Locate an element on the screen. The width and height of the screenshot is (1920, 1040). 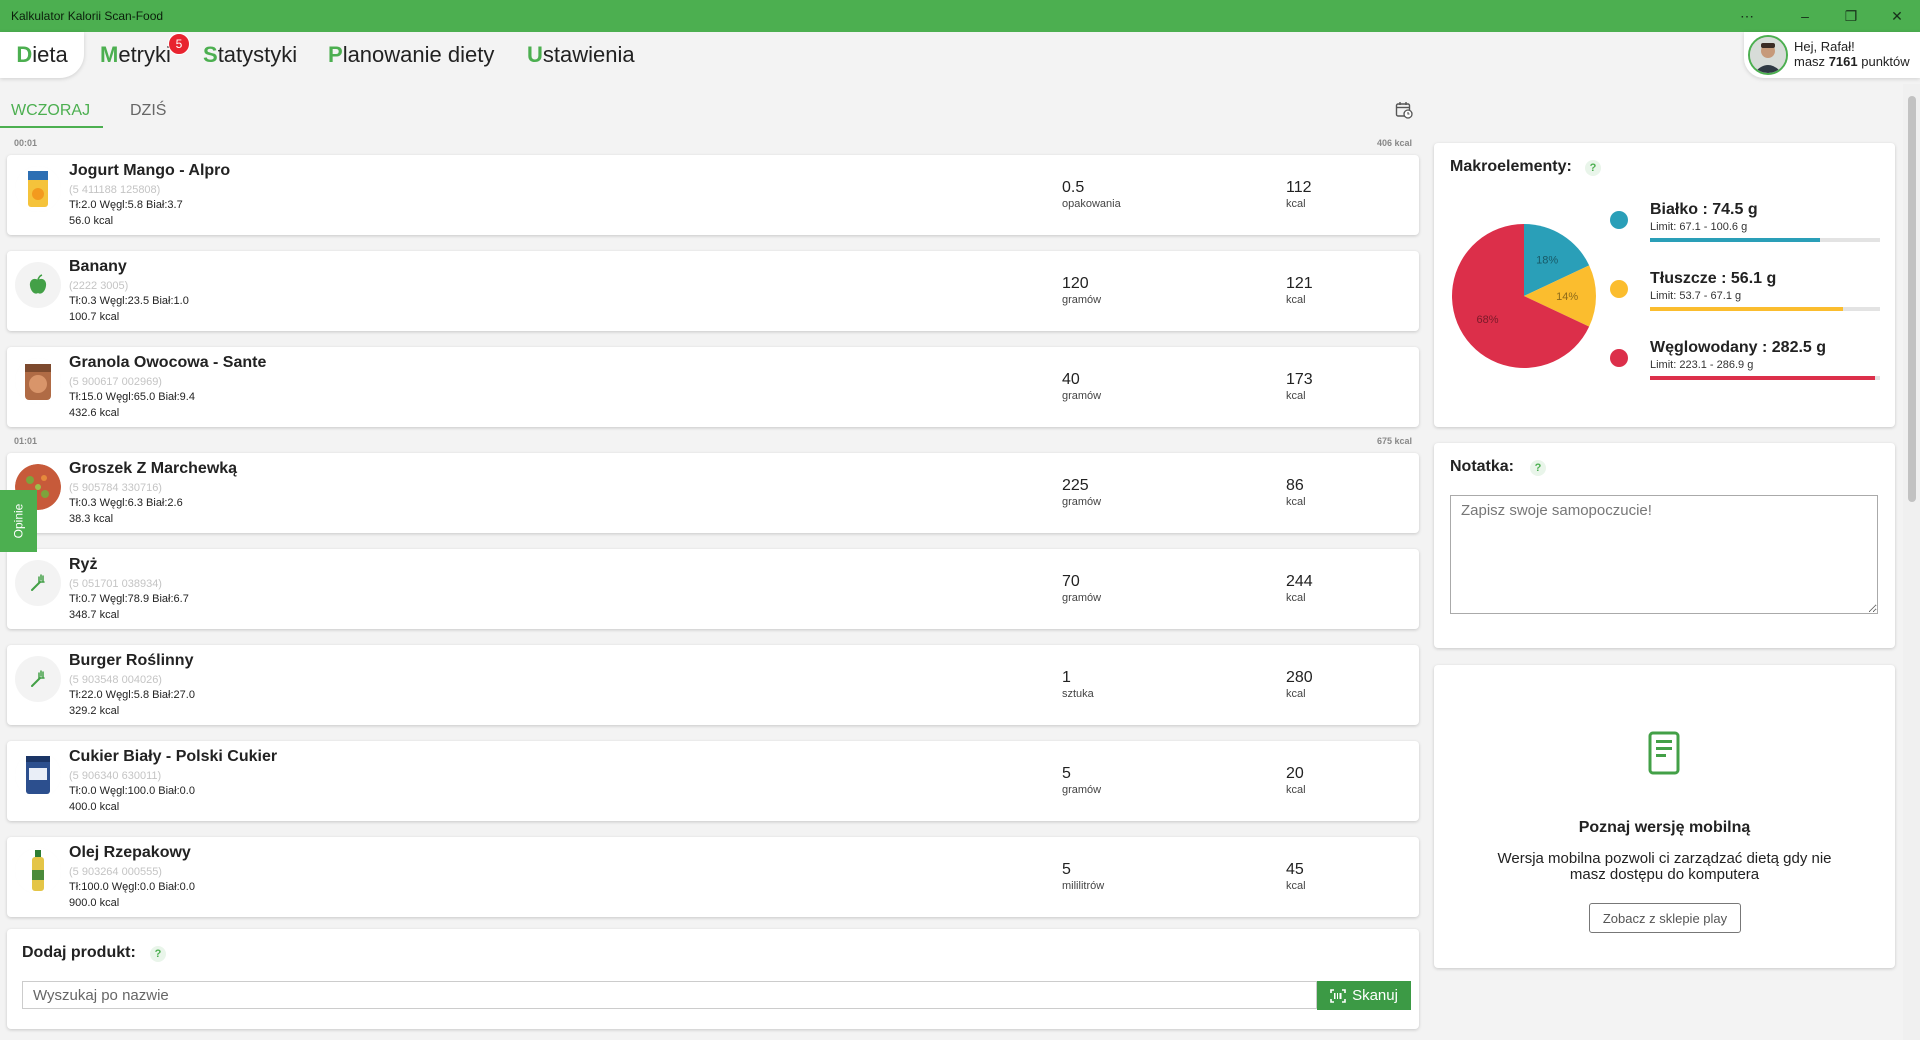
food-macros: Tł:15.0 Węgl:65.0 Biał:9.4 is located at coordinates (132, 397).